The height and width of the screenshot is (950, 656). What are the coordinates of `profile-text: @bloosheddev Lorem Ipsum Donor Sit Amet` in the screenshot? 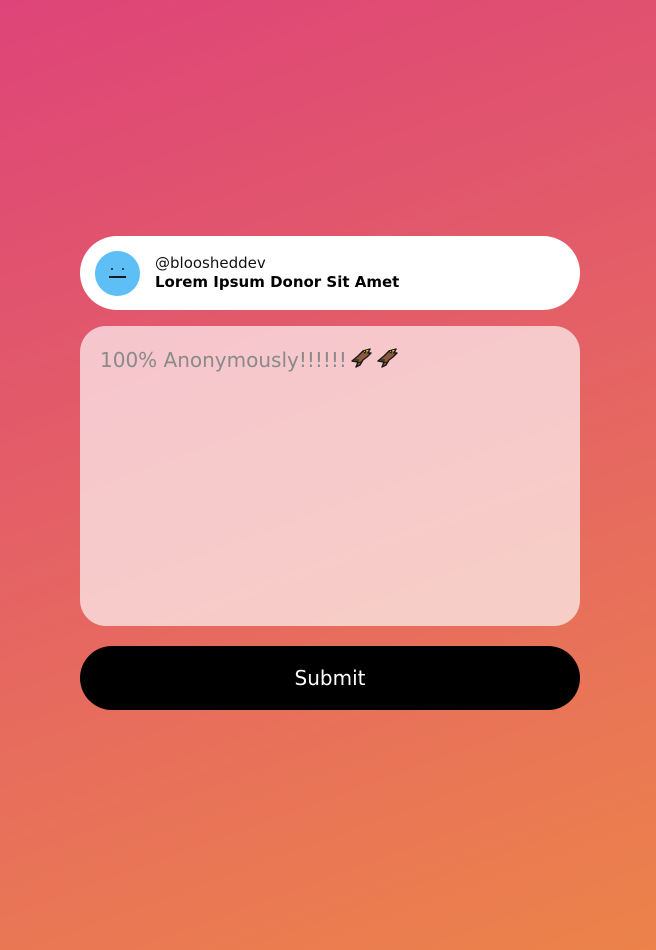 It's located at (277, 273).